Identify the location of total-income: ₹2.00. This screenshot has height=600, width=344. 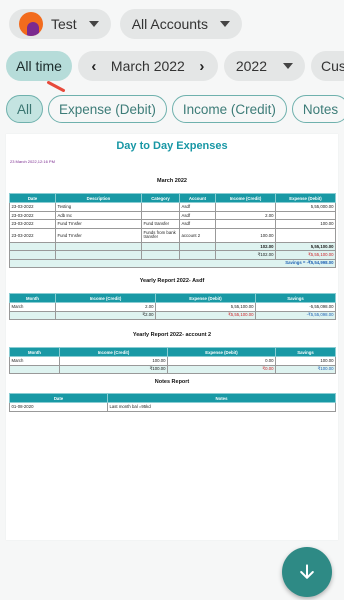
(105, 315).